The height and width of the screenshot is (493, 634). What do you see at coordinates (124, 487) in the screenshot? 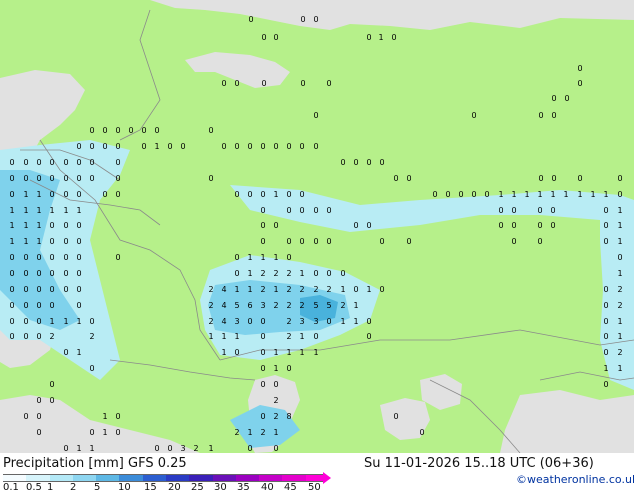
I see `legend-tick-label: 10` at bounding box center [124, 487].